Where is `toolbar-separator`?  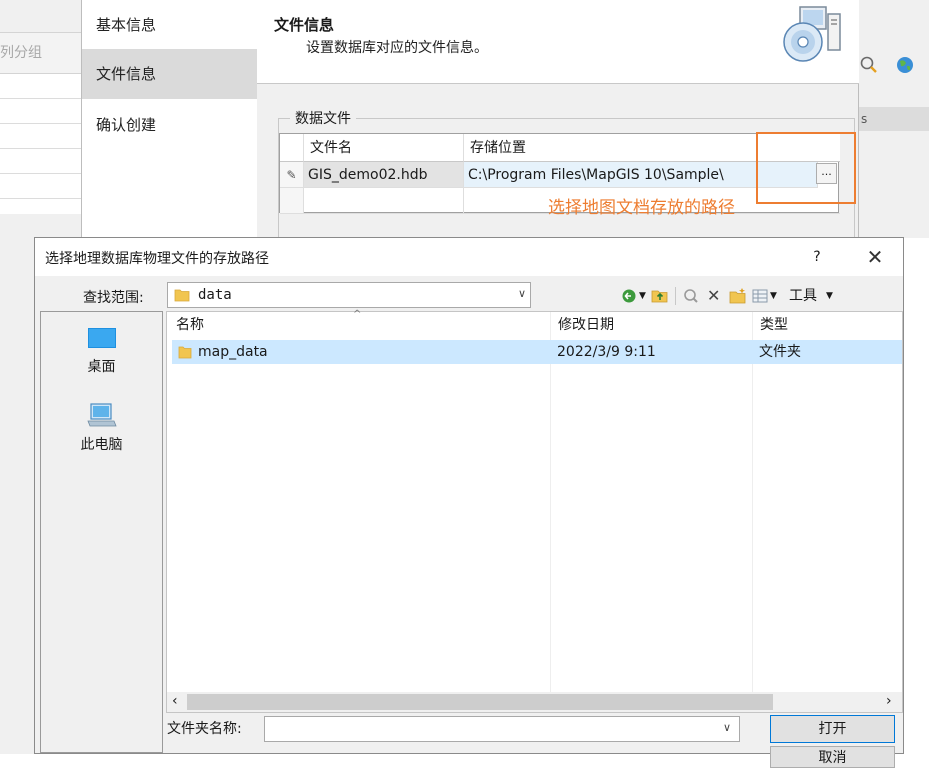 toolbar-separator is located at coordinates (675, 296).